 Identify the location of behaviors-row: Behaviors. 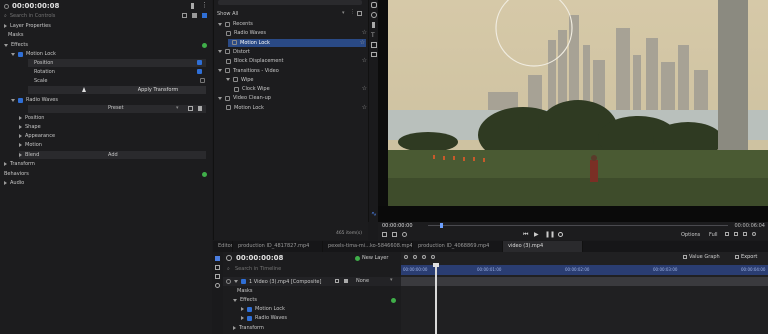
(106, 174).